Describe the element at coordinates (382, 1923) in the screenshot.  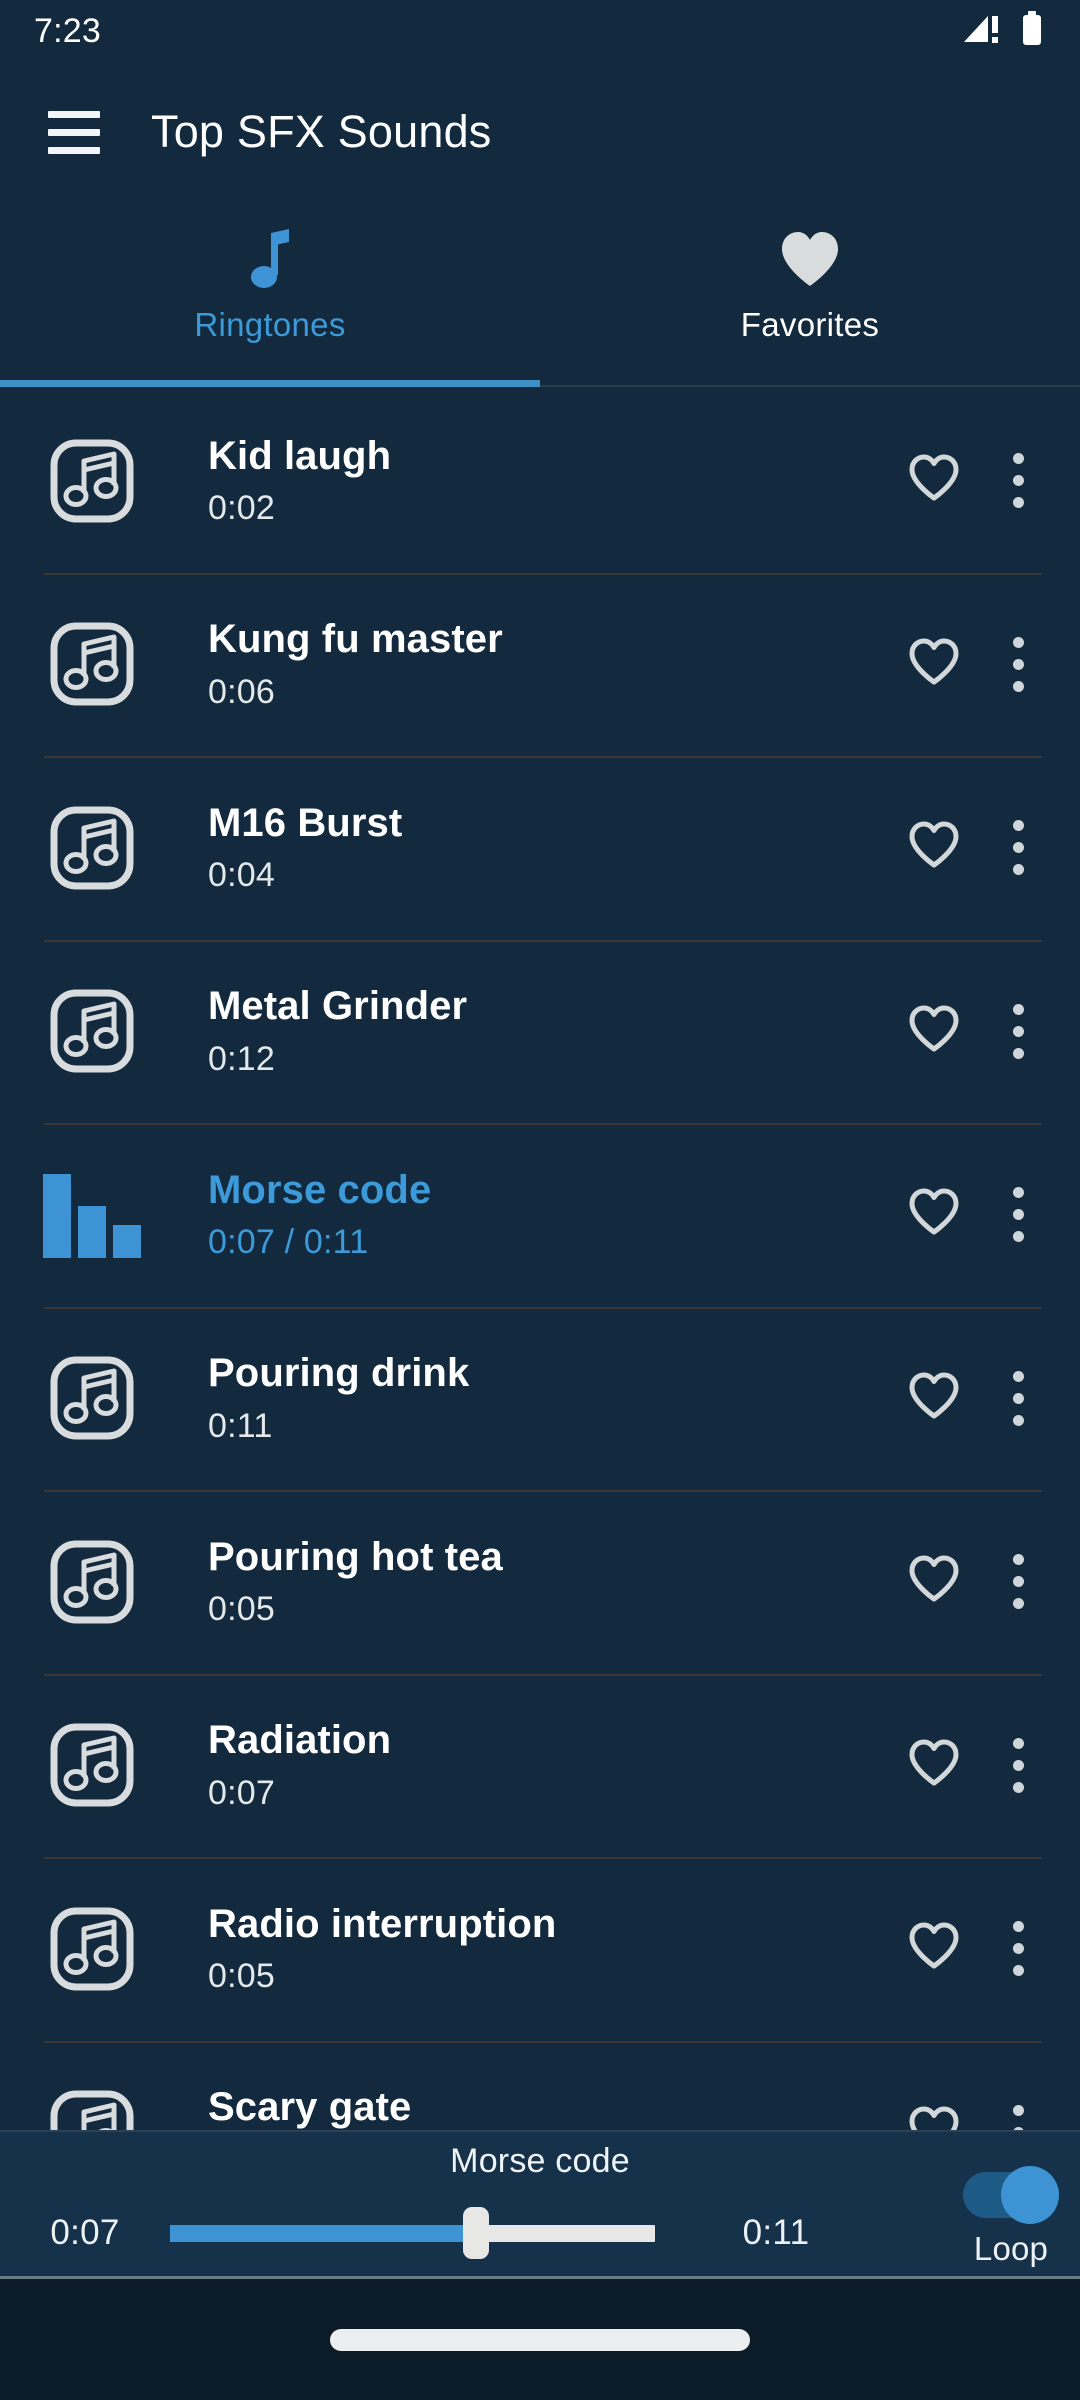
I see `sound-item-title: Radio interruption` at that location.